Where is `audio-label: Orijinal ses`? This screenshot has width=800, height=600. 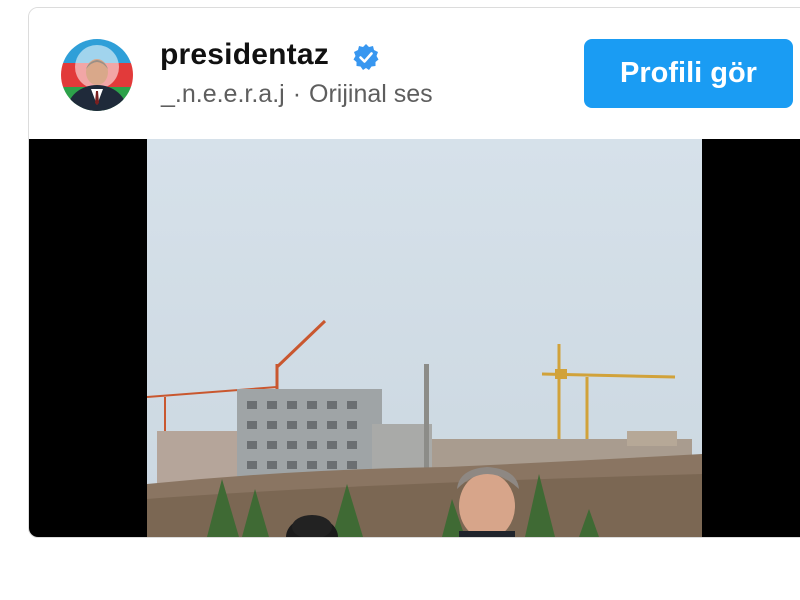
audio-label: Orijinal ses is located at coordinates (371, 94).